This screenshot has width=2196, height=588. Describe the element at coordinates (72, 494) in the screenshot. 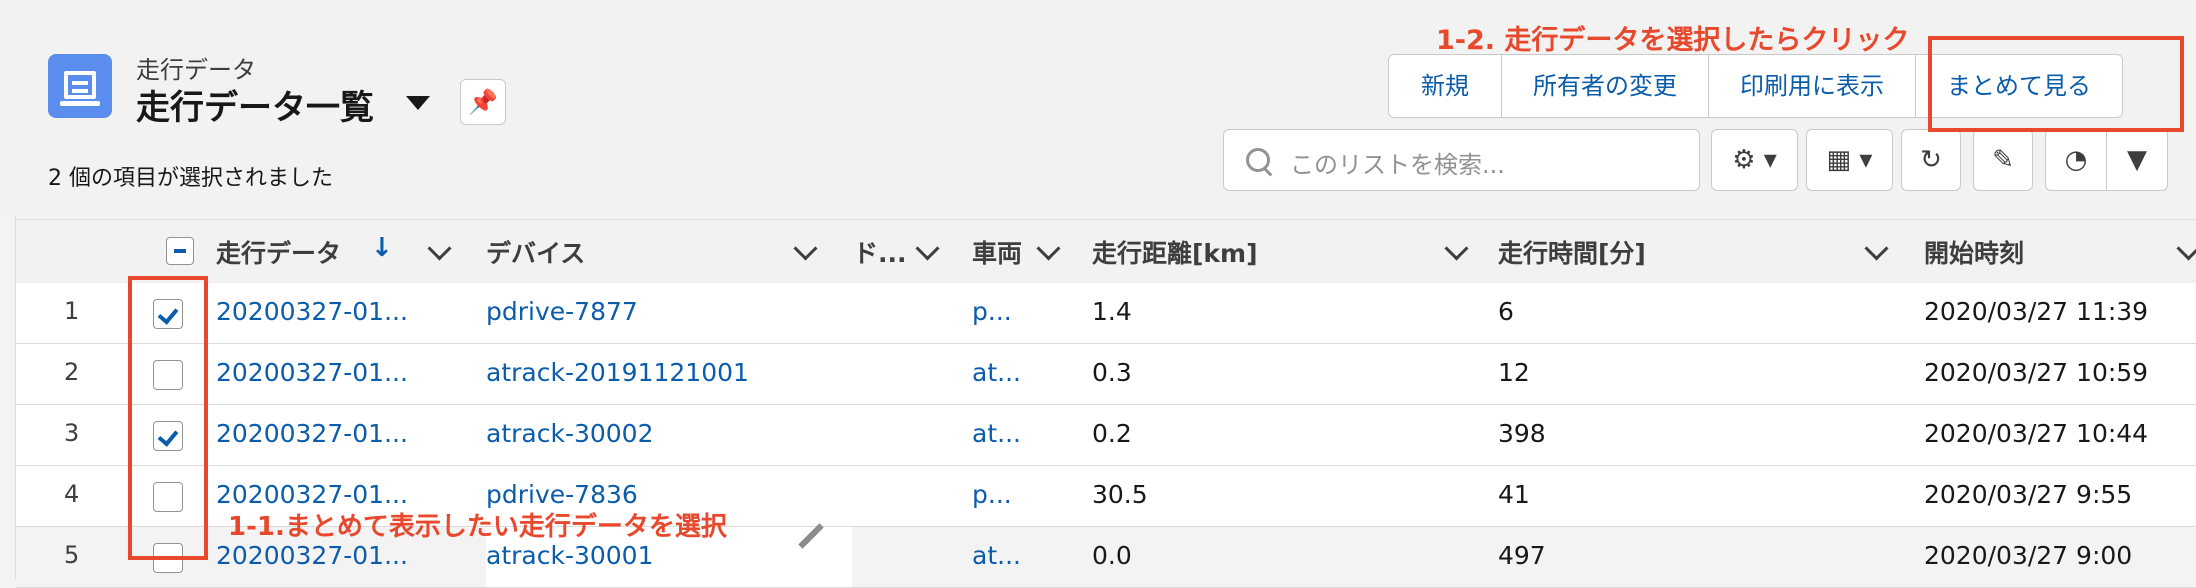

I see `row-number: 4` at that location.